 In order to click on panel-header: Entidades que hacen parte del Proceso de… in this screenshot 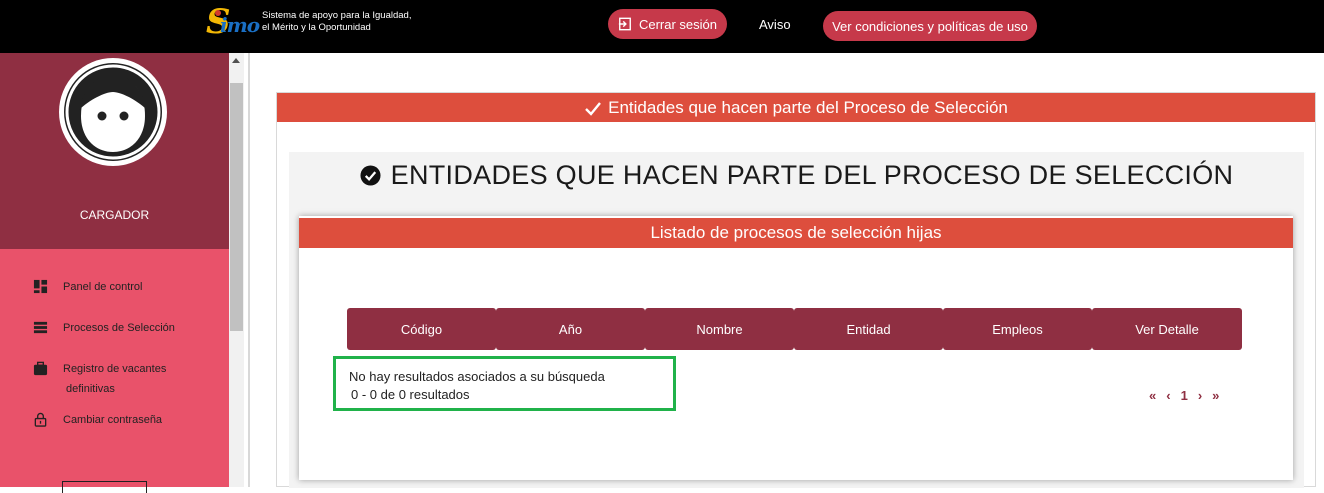, I will do `click(796, 107)`.